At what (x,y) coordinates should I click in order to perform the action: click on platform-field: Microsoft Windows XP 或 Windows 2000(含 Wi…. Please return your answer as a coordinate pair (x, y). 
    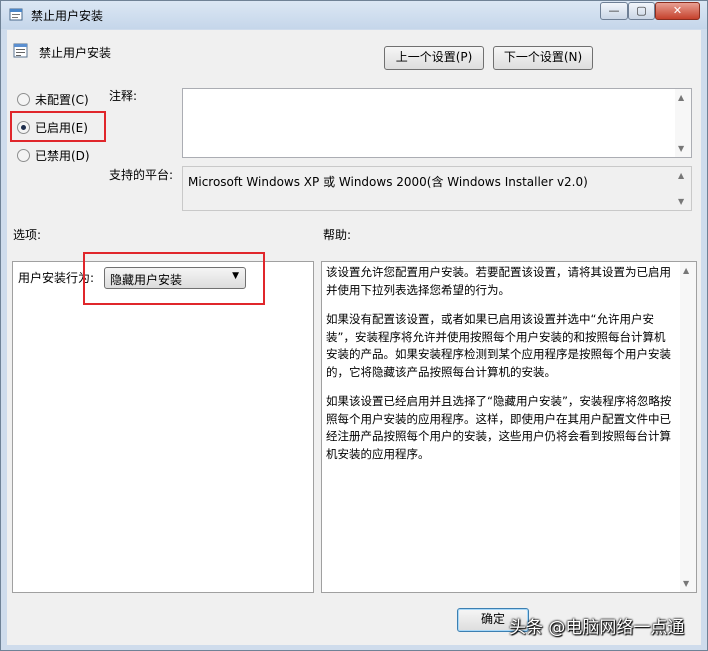
    Looking at the image, I should click on (437, 188).